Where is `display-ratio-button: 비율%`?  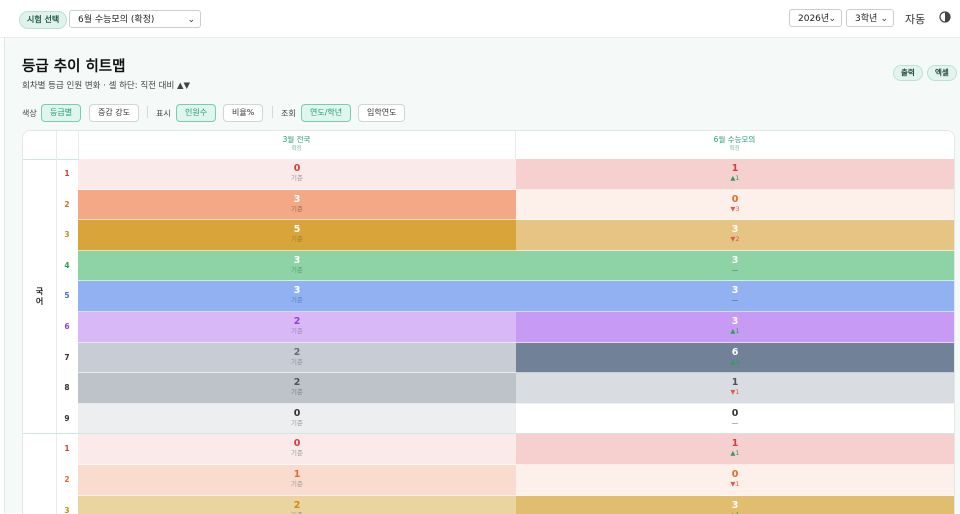
display-ratio-button: 비율% is located at coordinates (243, 113).